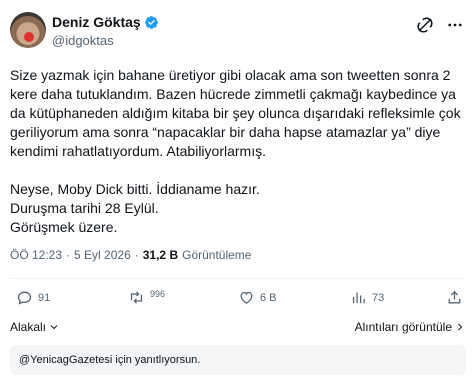  I want to click on author-block: Deniz Göktaş @idgoktas, so click(105, 31).